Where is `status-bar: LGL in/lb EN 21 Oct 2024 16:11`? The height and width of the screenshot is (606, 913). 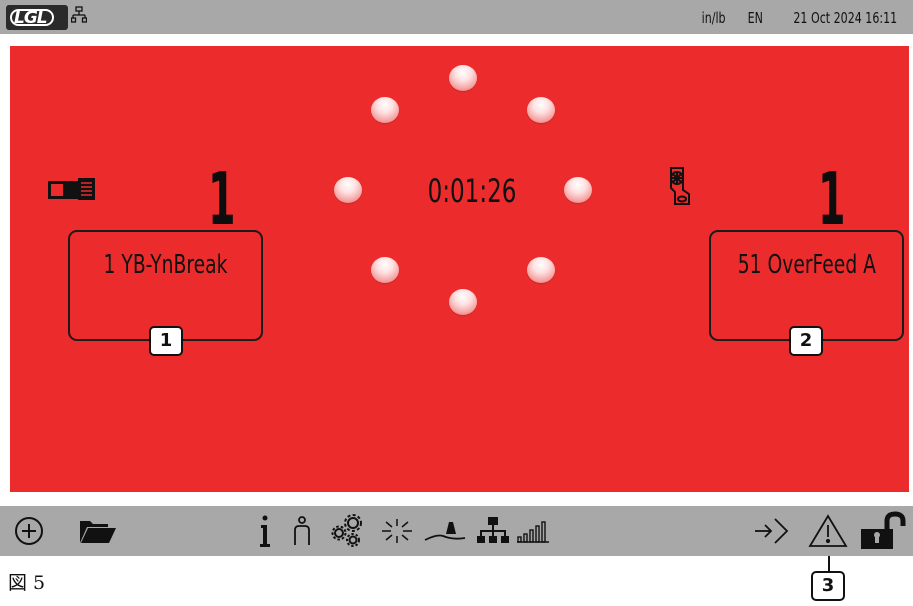 status-bar: LGL in/lb EN 21 Oct 2024 16:11 is located at coordinates (456, 17).